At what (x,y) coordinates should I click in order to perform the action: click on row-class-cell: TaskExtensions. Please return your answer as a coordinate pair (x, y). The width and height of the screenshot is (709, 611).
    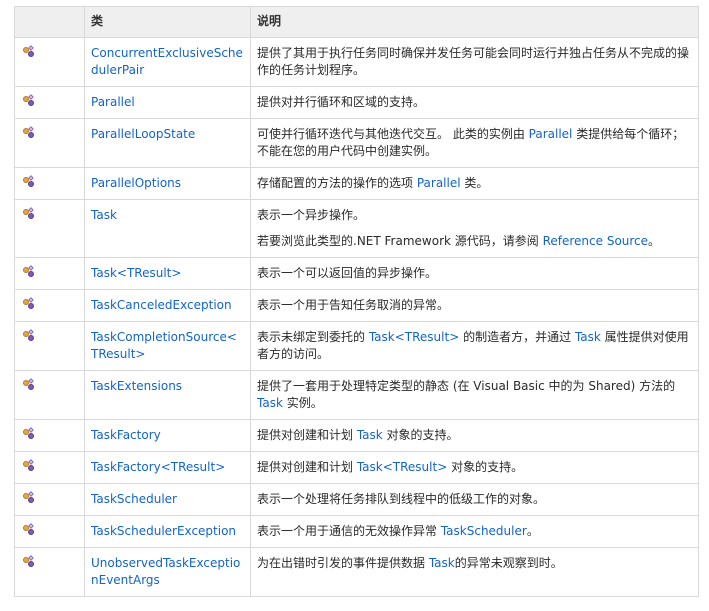
    Looking at the image, I should click on (167, 395).